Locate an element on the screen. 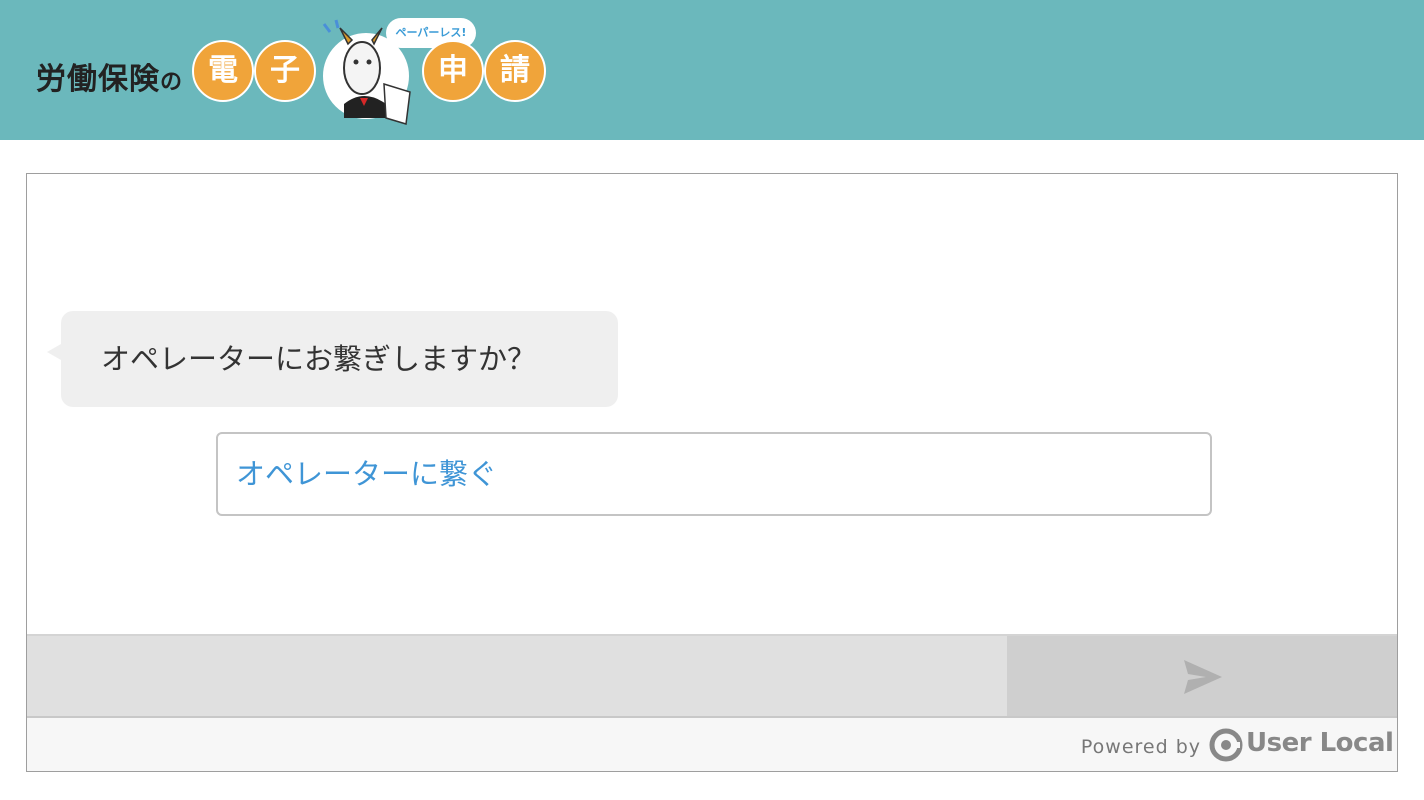 The image size is (1424, 800). logo-circle-4: 請 is located at coordinates (515, 71).